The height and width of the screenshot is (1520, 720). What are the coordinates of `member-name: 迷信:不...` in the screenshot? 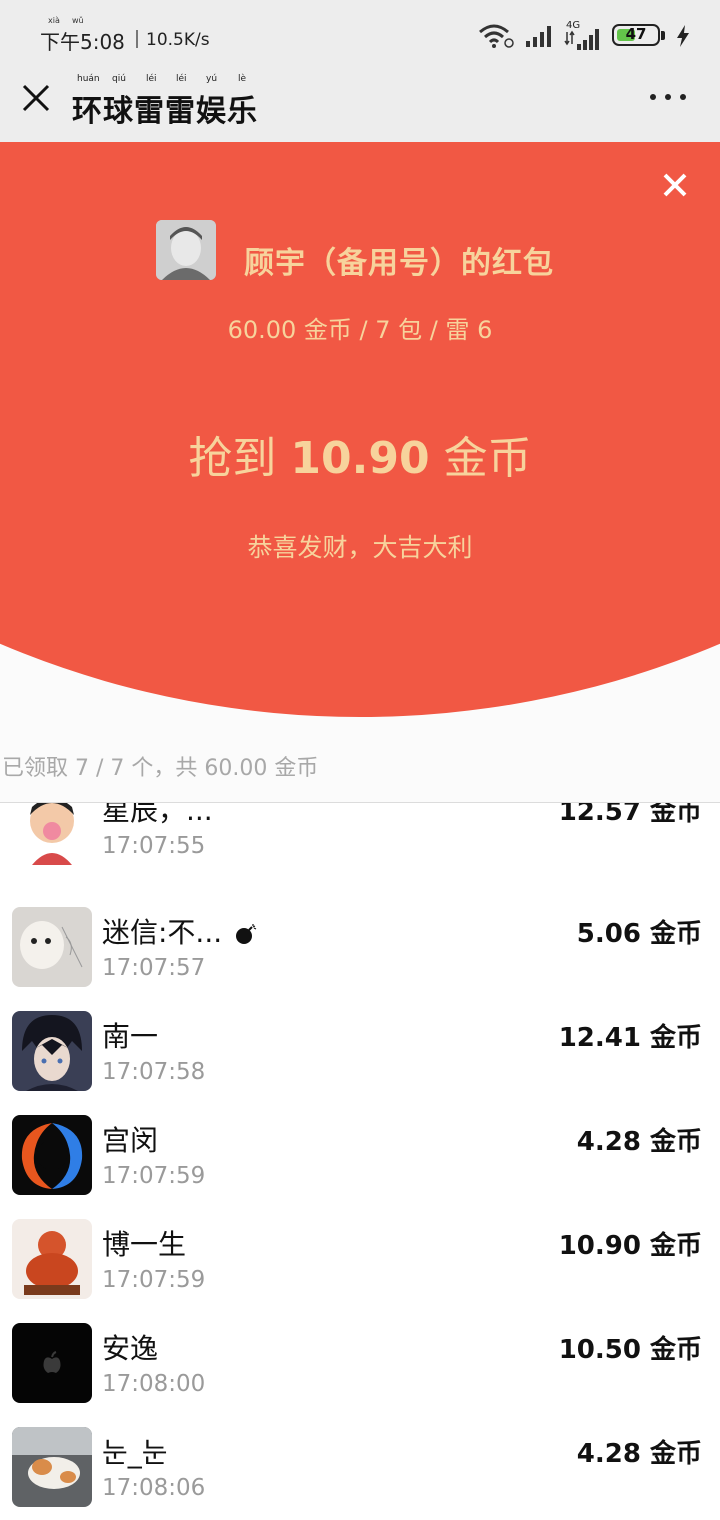 It's located at (179, 931).